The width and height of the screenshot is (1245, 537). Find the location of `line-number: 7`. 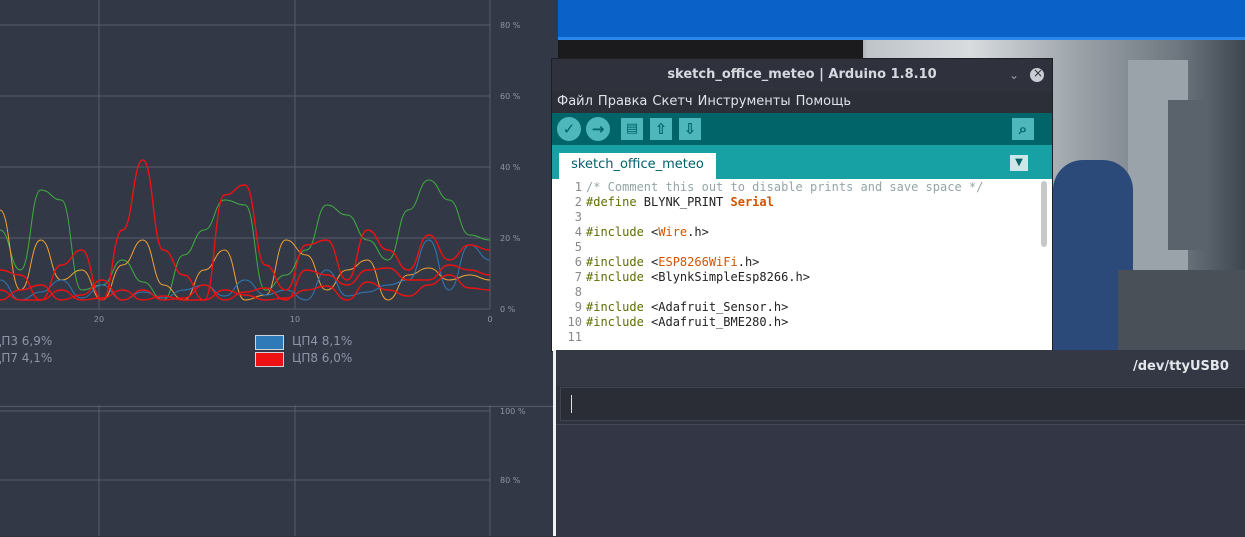

line-number: 7 is located at coordinates (578, 277).